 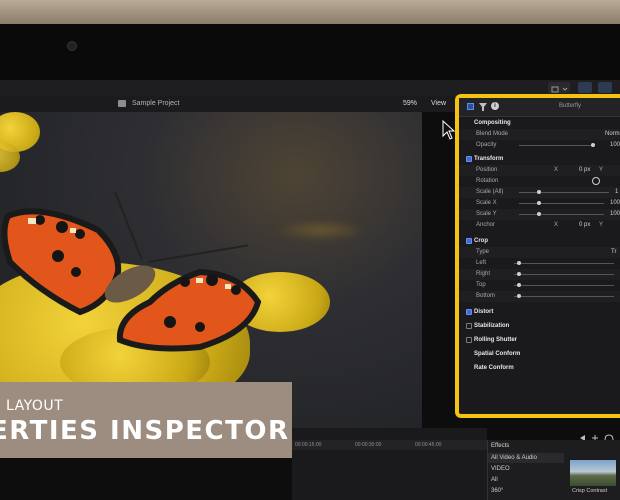 What do you see at coordinates (615, 145) in the screenshot?
I see `opacity-value: 100` at bounding box center [615, 145].